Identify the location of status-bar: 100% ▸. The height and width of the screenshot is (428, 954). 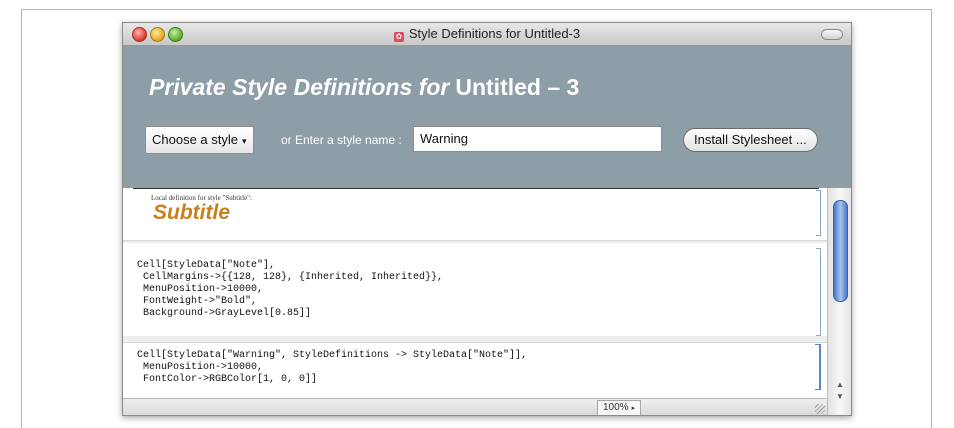
(475, 406).